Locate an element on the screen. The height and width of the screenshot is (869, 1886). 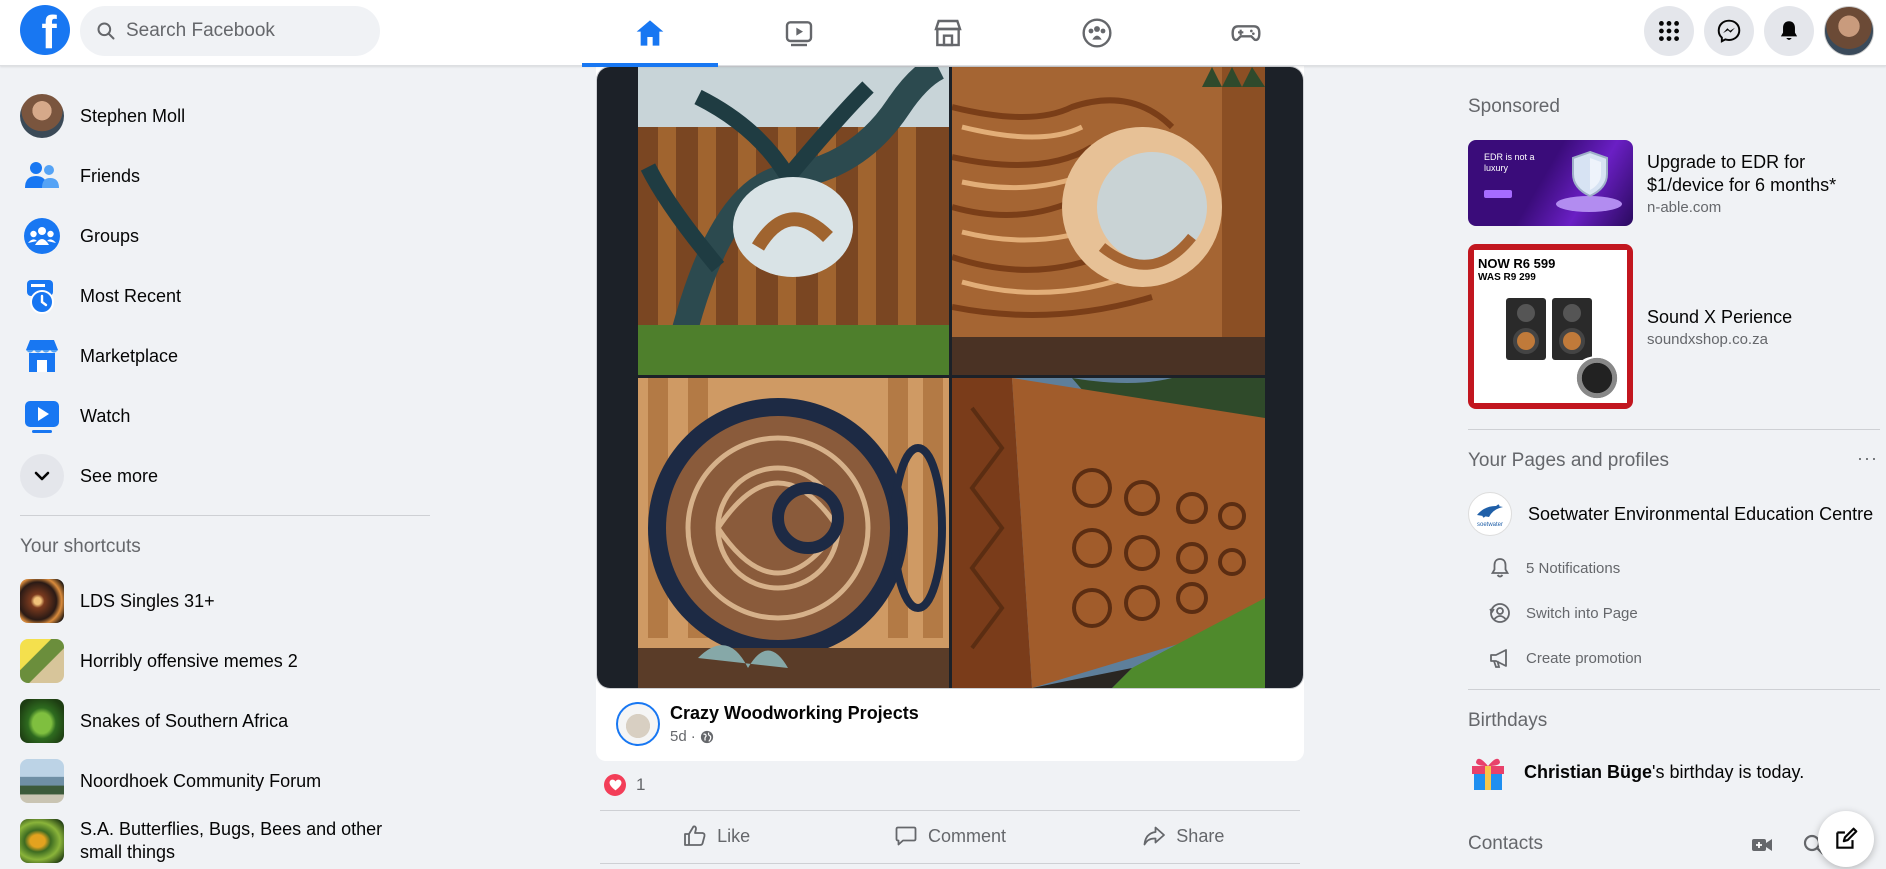
sponsored-title: Sponsored is located at coordinates (1514, 106).